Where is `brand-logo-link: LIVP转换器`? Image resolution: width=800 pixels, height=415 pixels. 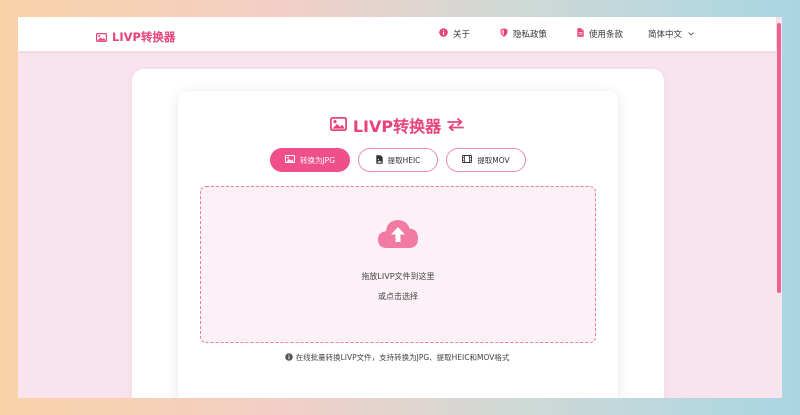
brand-logo-link: LIVP转换器 is located at coordinates (135, 36).